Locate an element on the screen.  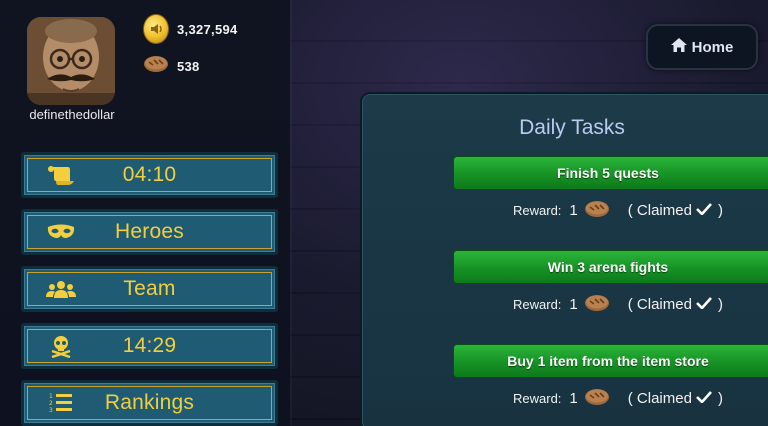
menu-button-quests-timer: 04:10 is located at coordinates (149, 175).